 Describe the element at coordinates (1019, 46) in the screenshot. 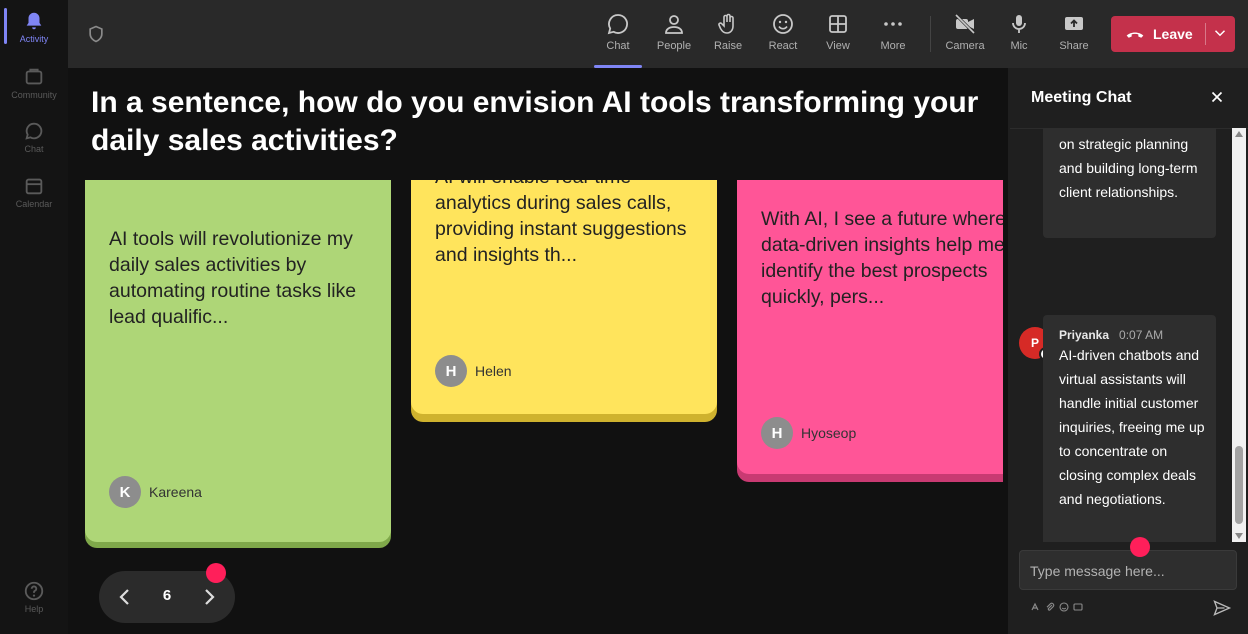

I see `mic-label: Mic` at that location.